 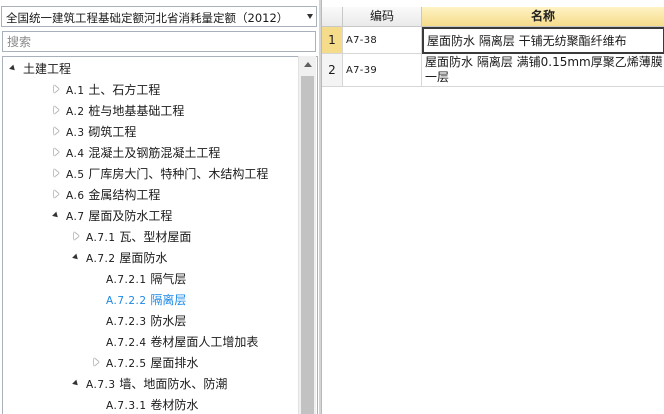 What do you see at coordinates (332, 70) in the screenshot?
I see `row-number-cell: 2` at bounding box center [332, 70].